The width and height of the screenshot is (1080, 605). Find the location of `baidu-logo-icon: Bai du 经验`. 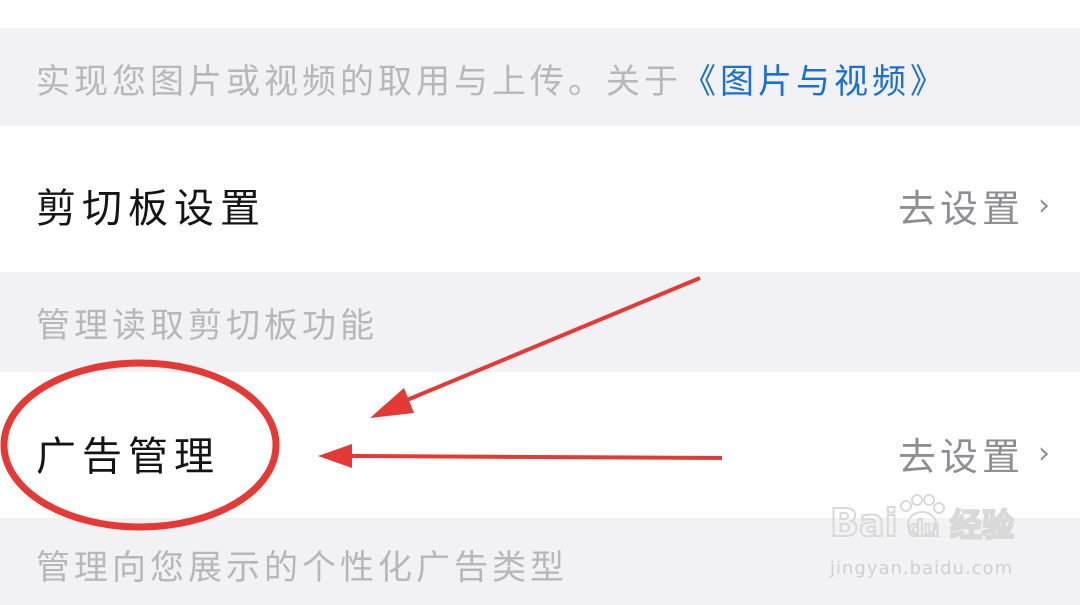

baidu-logo-icon: Bai du 经验 is located at coordinates (922, 520).